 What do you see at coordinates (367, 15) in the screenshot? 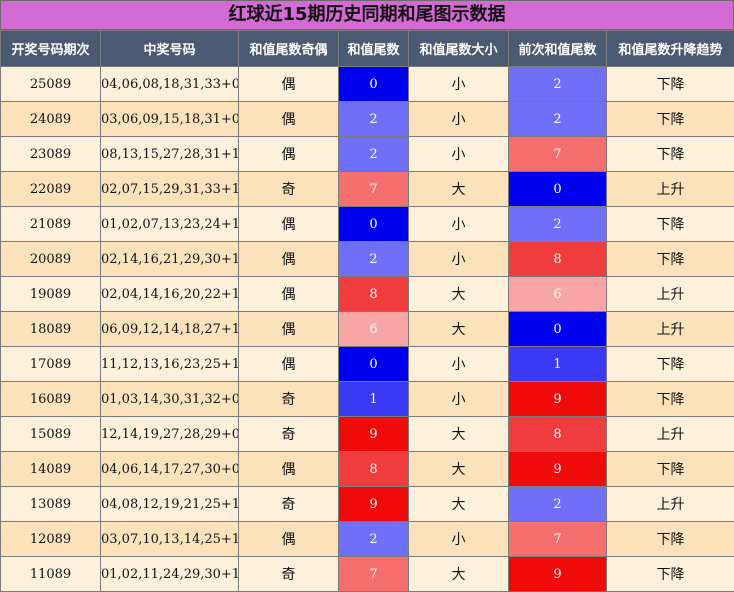
I see `table-title: 红球近15期历史同期和尾图示数据` at bounding box center [367, 15].